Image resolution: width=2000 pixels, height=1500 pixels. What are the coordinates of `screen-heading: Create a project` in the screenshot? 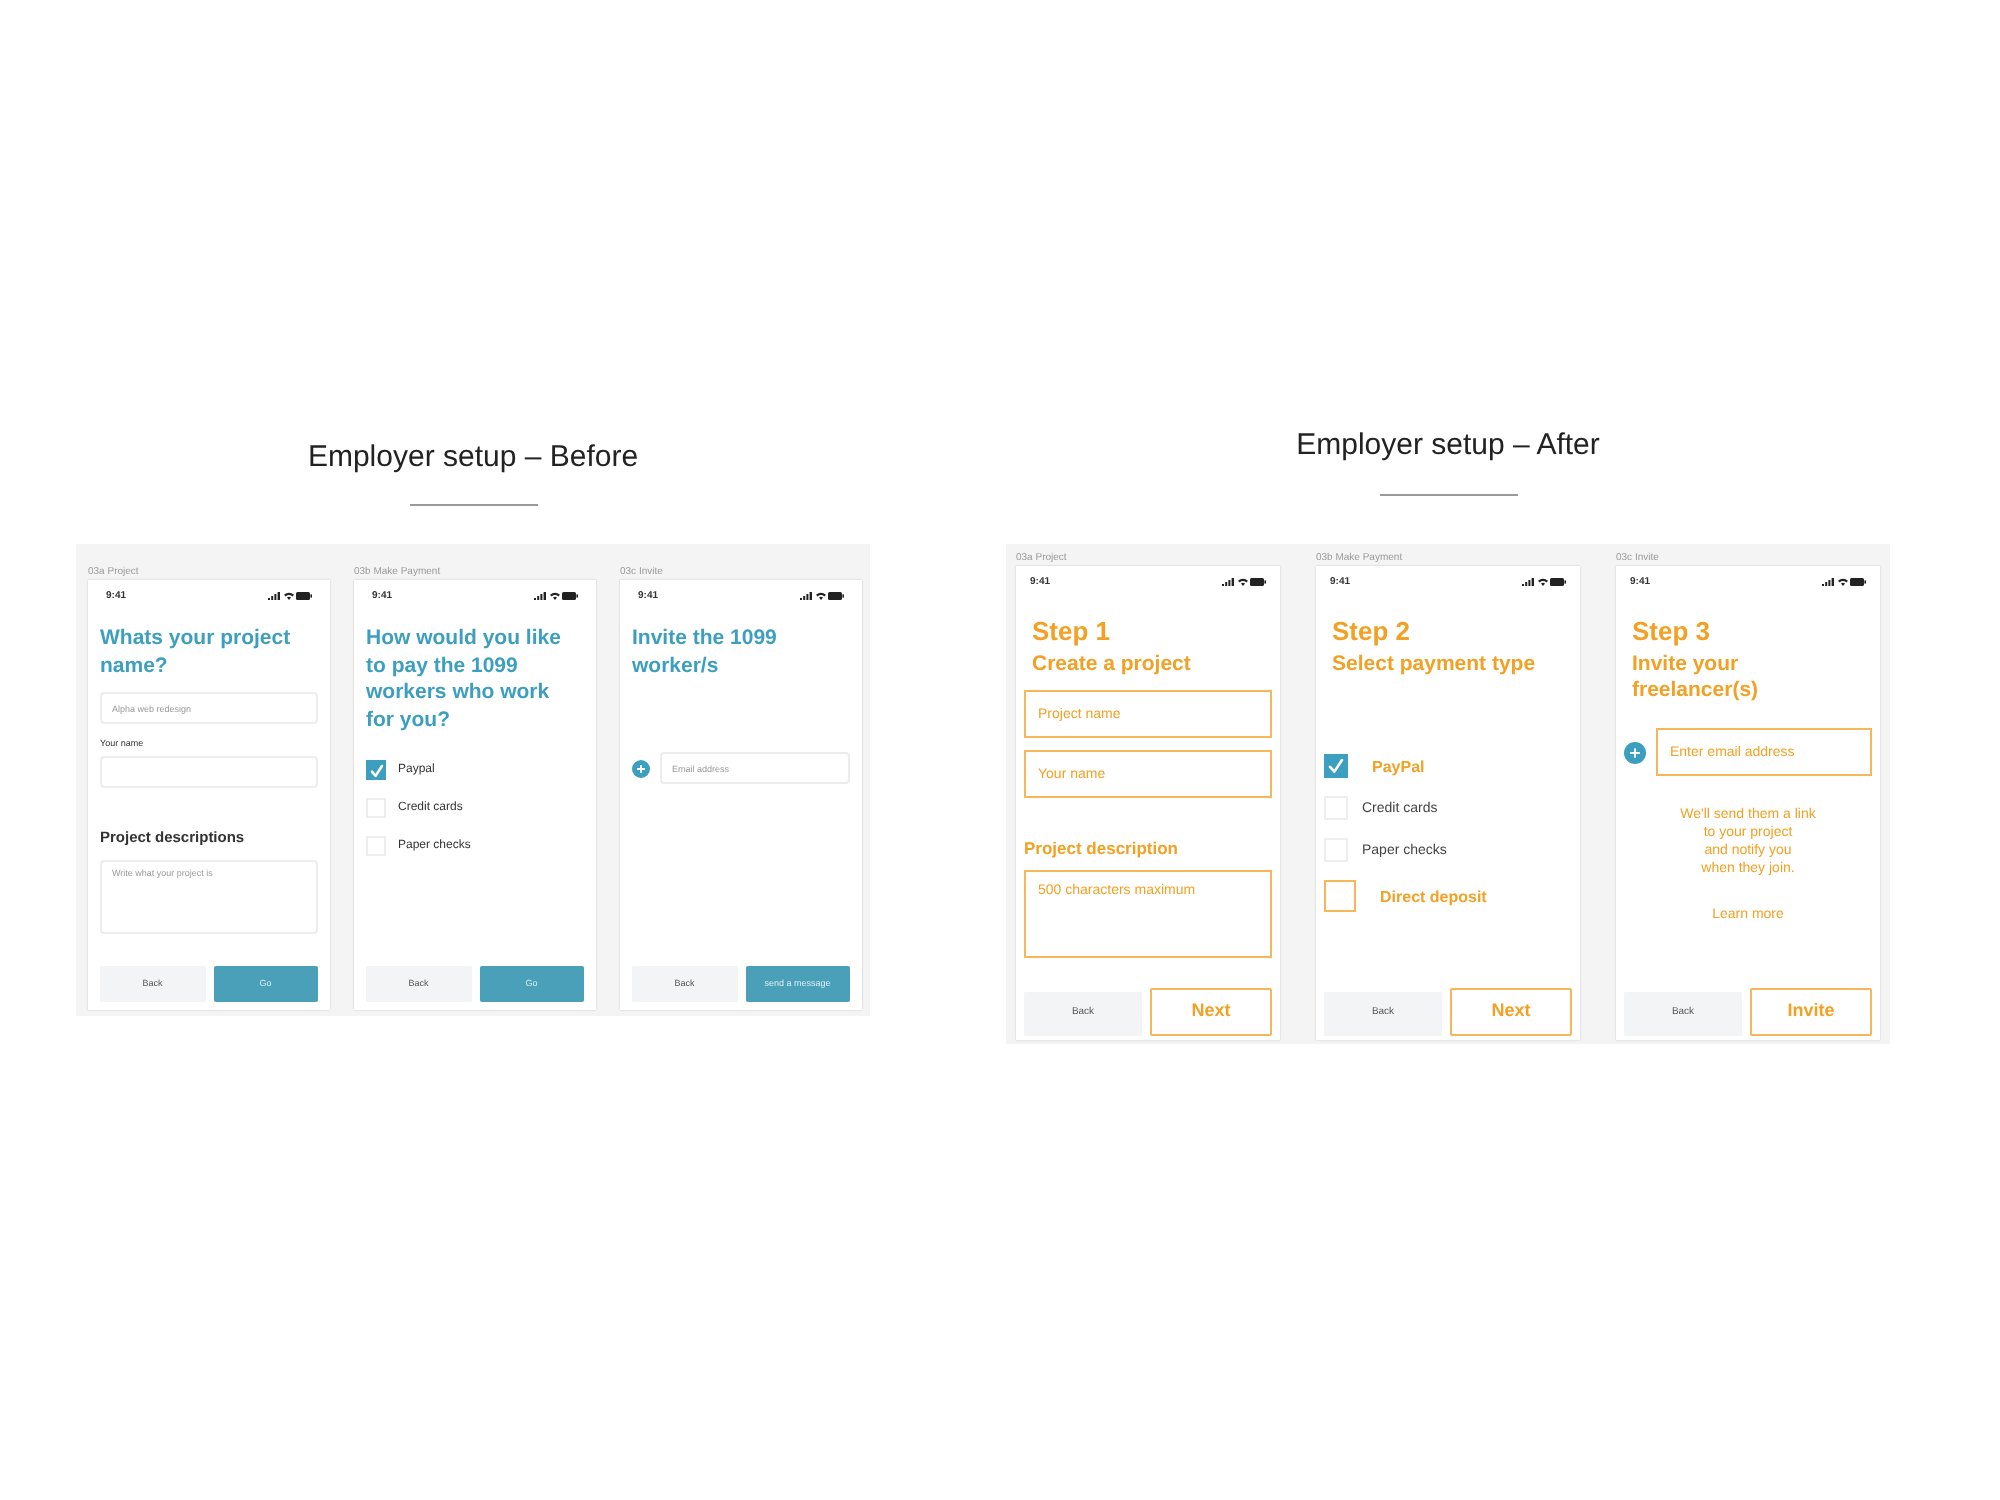 It's located at (1111, 665).